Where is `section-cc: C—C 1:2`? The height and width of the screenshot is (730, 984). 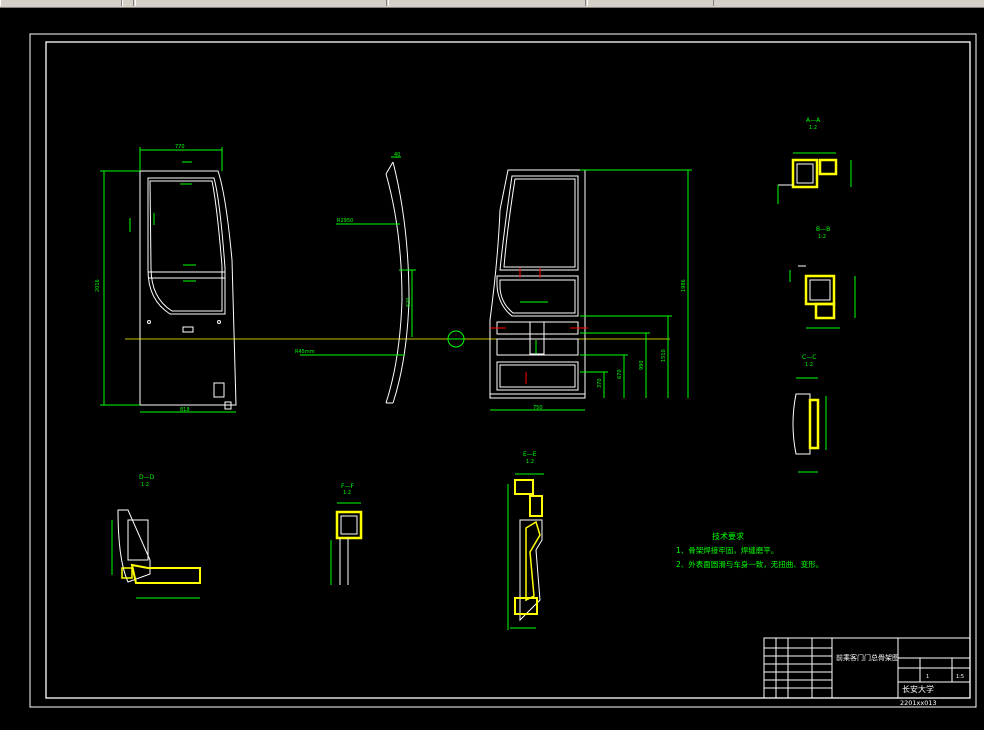 section-cc: C—C 1:2 is located at coordinates (809, 413).